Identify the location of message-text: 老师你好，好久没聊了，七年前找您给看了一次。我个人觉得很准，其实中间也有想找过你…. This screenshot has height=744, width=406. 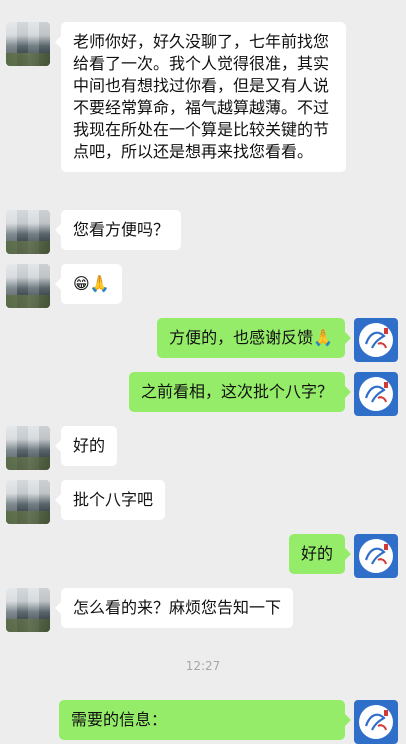
(201, 96).